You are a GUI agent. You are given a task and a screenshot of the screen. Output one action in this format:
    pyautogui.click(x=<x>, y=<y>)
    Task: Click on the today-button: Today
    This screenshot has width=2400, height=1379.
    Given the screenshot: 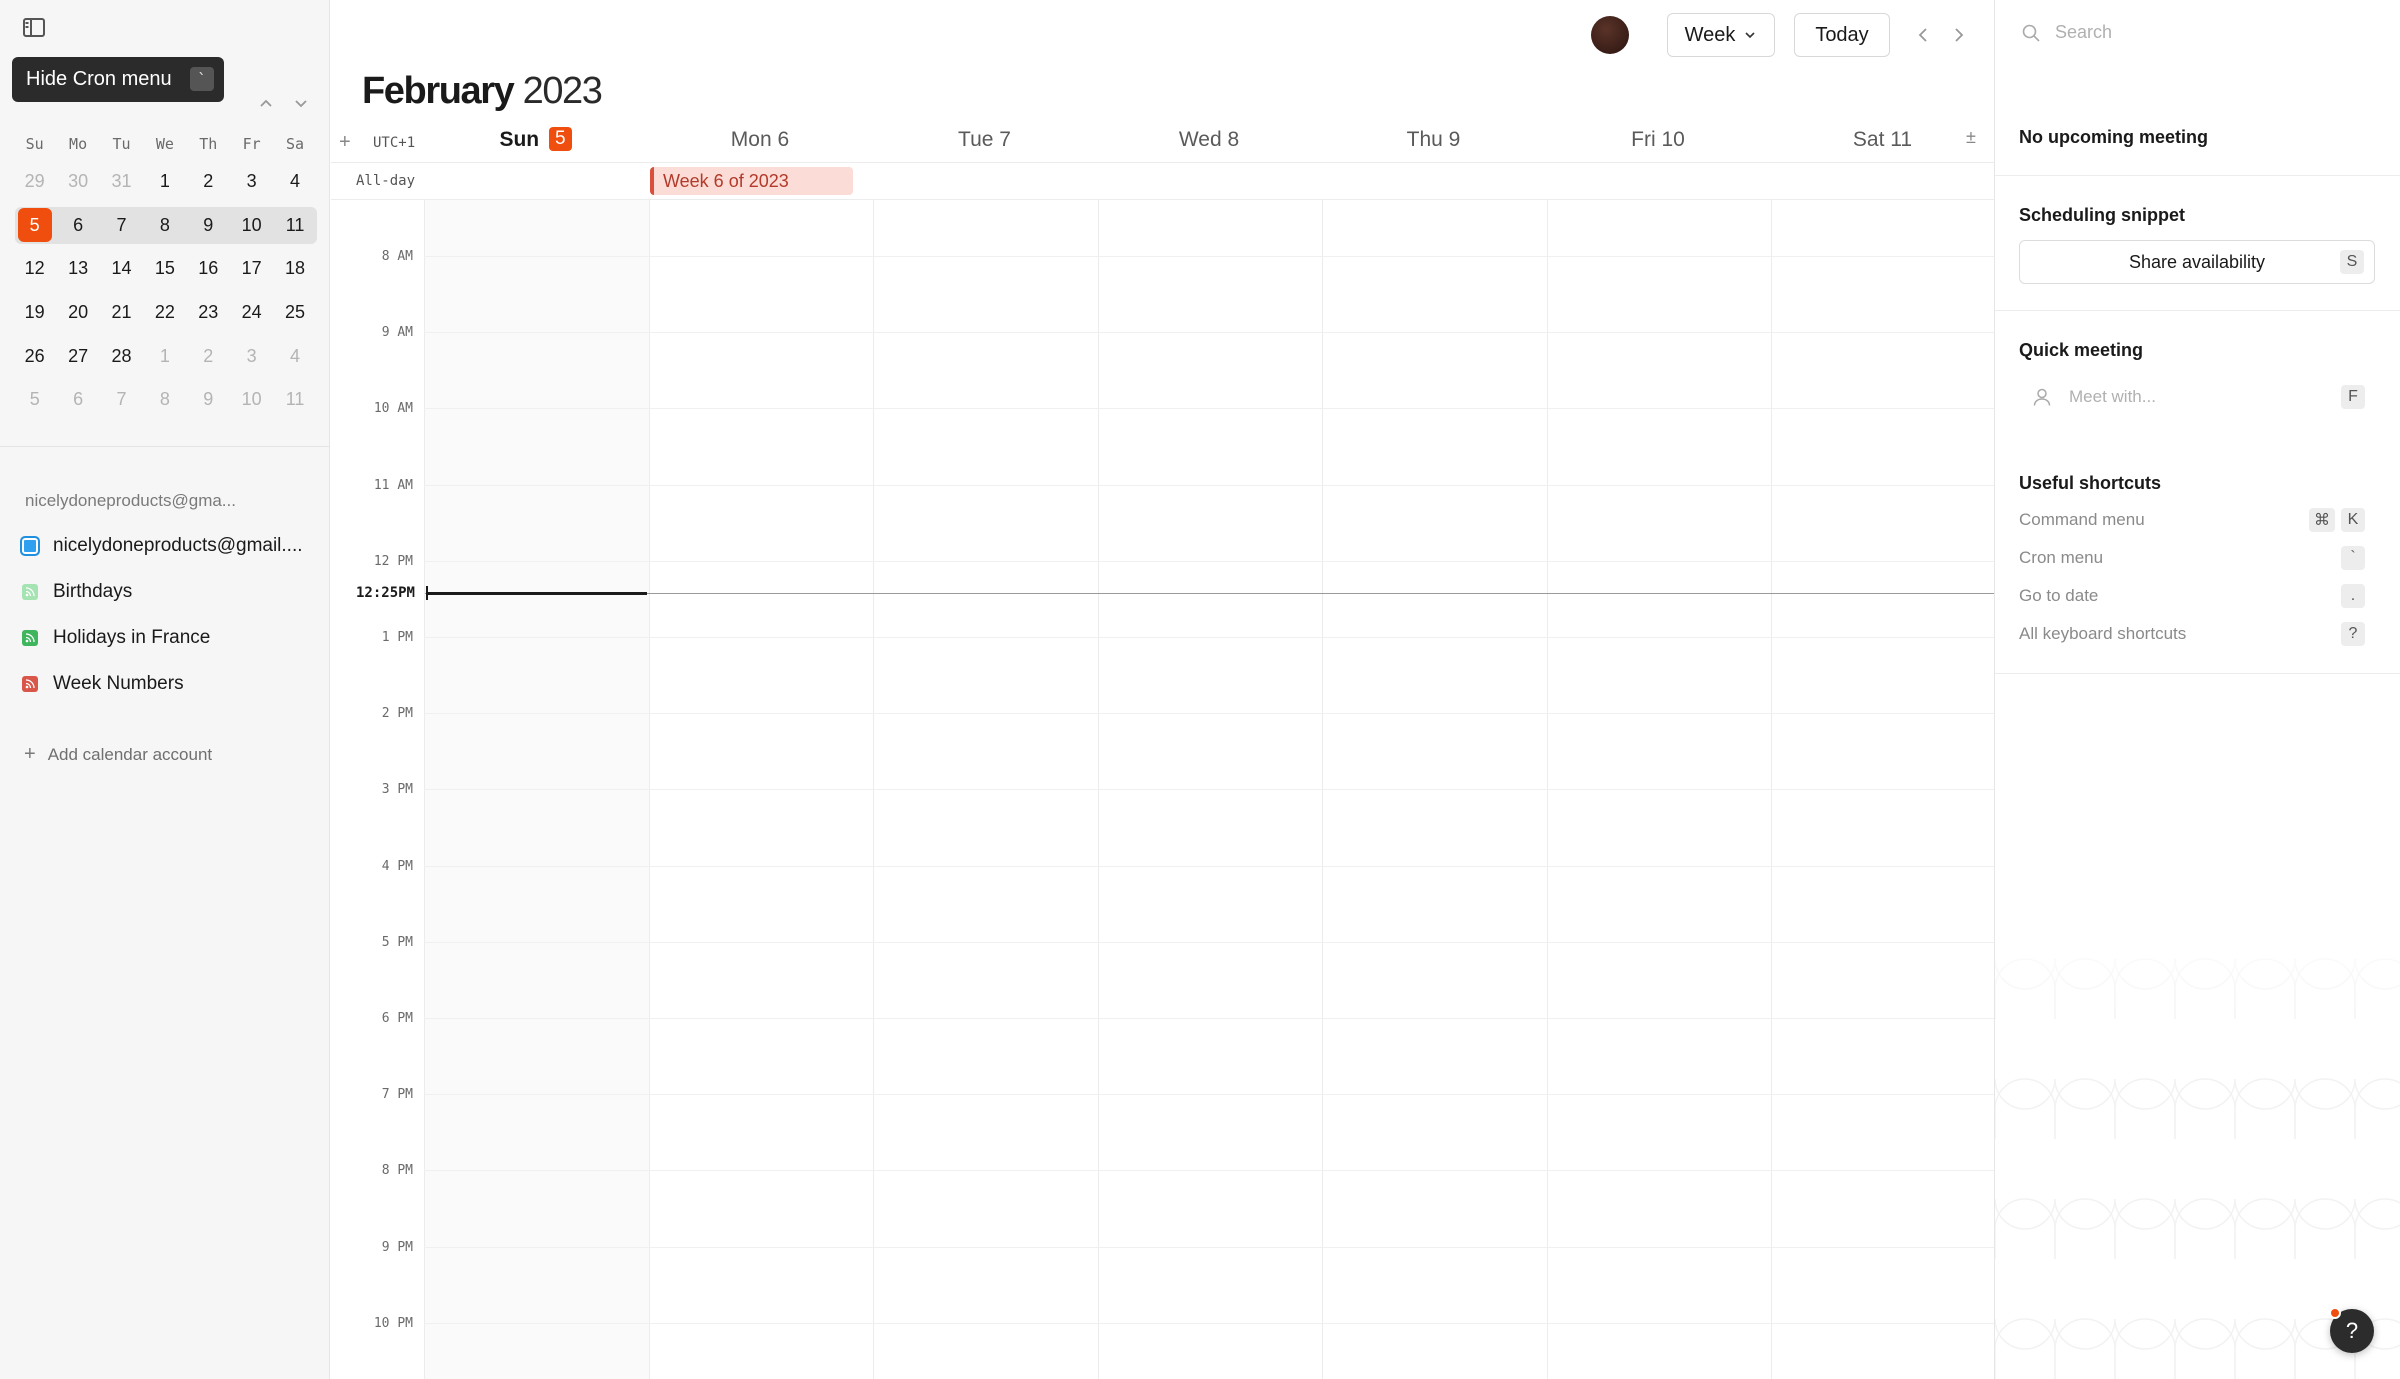 What is the action you would take?
    pyautogui.click(x=1842, y=35)
    